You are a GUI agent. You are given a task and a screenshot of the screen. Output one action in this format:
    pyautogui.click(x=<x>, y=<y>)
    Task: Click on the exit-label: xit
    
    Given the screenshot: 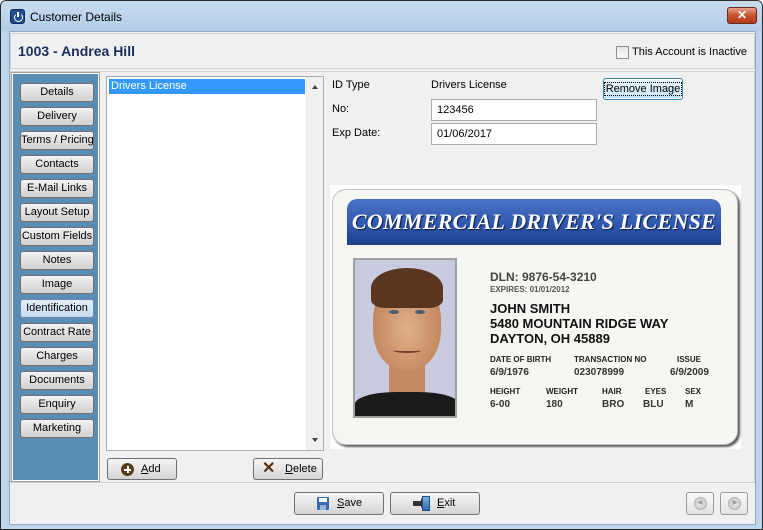 What is the action you would take?
    pyautogui.click(x=450, y=503)
    